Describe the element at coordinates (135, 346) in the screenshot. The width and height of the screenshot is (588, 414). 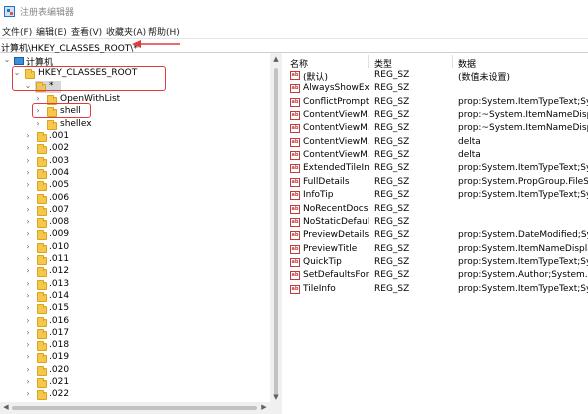
I see `tree-item-extension: › .018` at that location.